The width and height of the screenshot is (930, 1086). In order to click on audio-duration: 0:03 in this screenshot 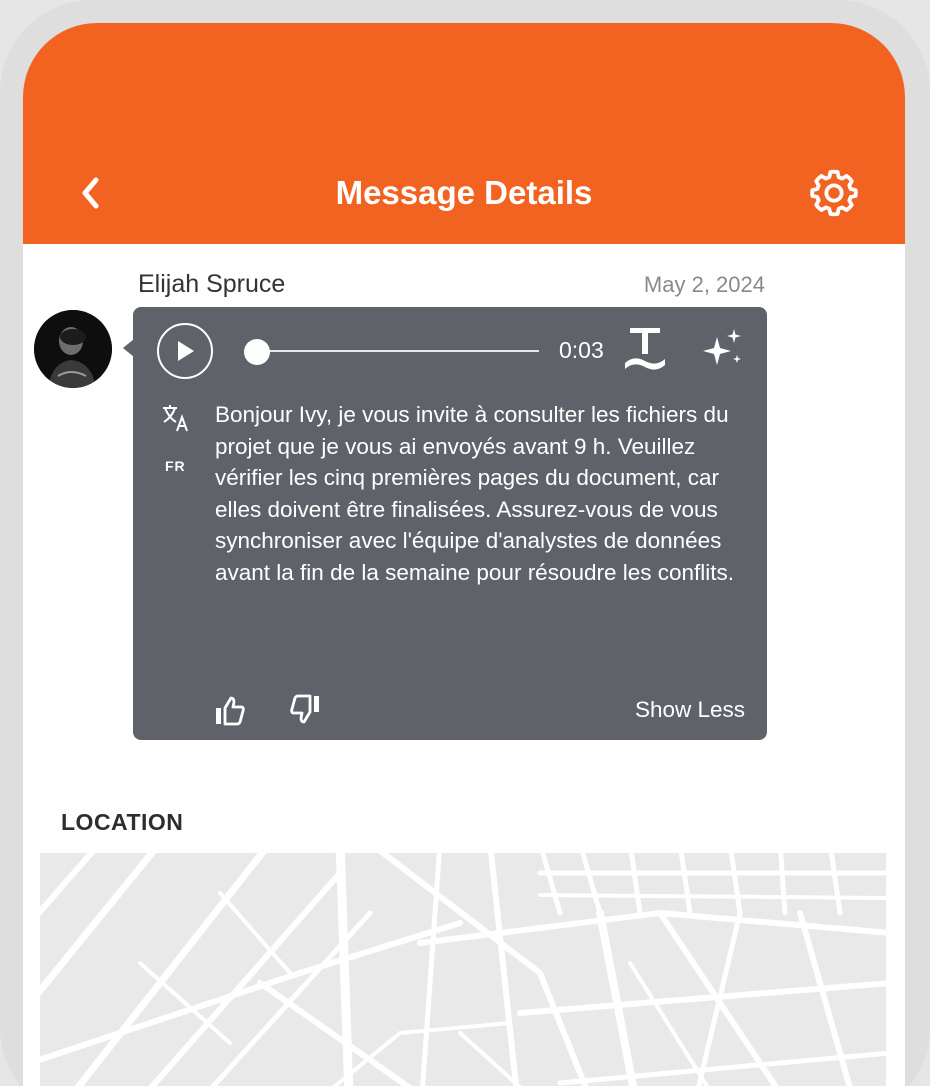, I will do `click(581, 350)`.